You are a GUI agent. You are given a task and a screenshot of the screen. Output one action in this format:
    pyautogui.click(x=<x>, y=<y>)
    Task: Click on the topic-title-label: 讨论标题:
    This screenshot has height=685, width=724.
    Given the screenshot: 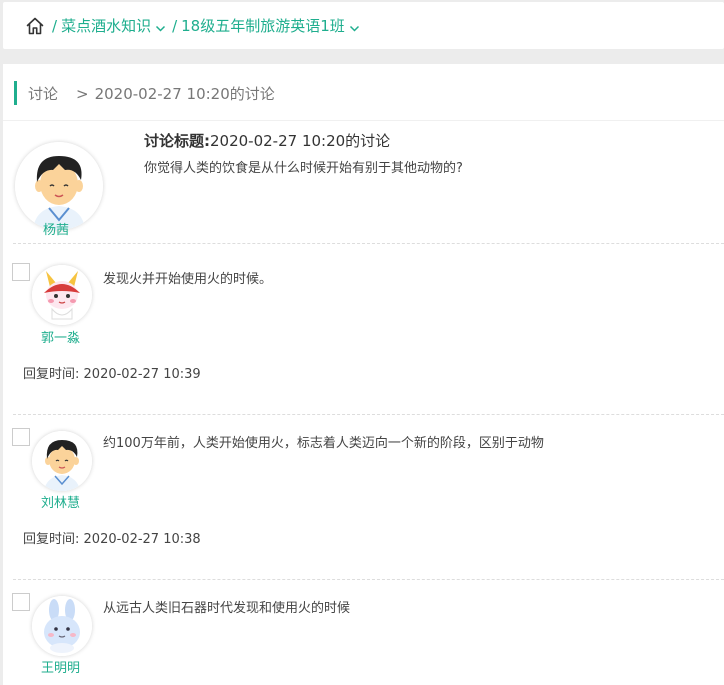 What is the action you would take?
    pyautogui.click(x=177, y=141)
    